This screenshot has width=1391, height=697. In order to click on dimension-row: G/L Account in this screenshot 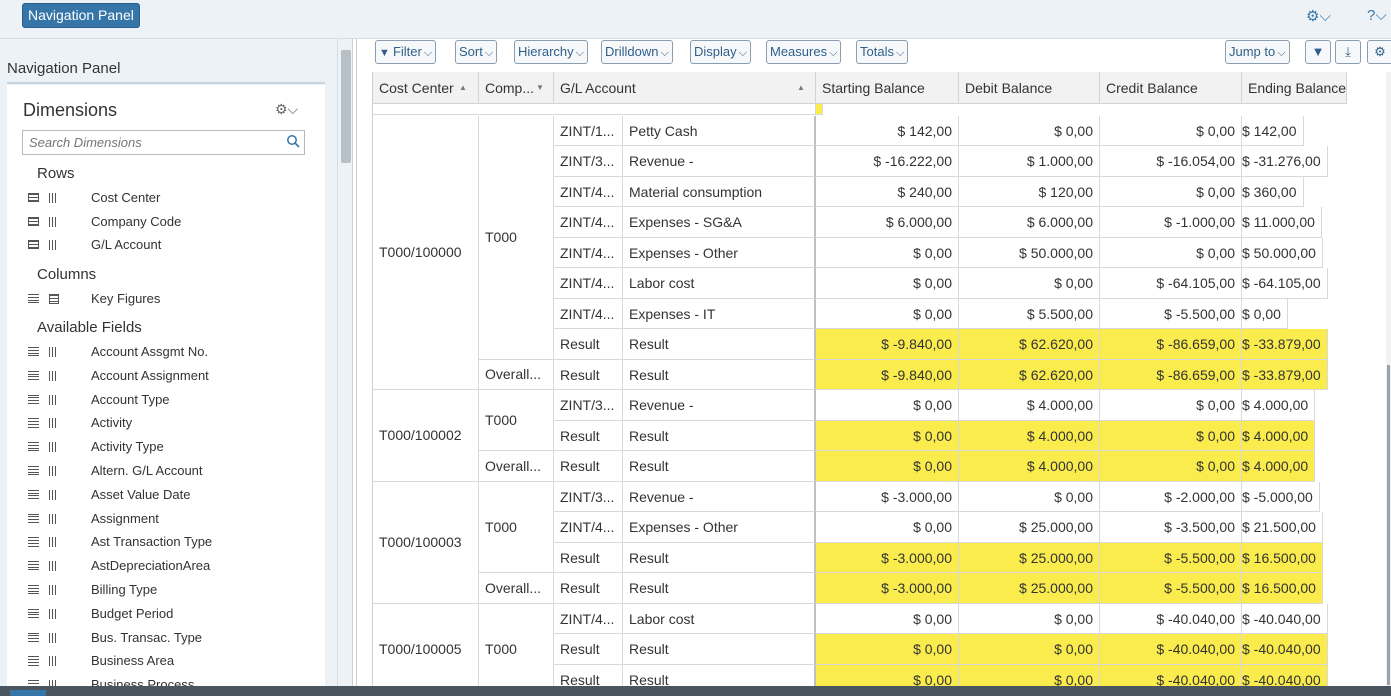, I will do `click(175, 247)`.